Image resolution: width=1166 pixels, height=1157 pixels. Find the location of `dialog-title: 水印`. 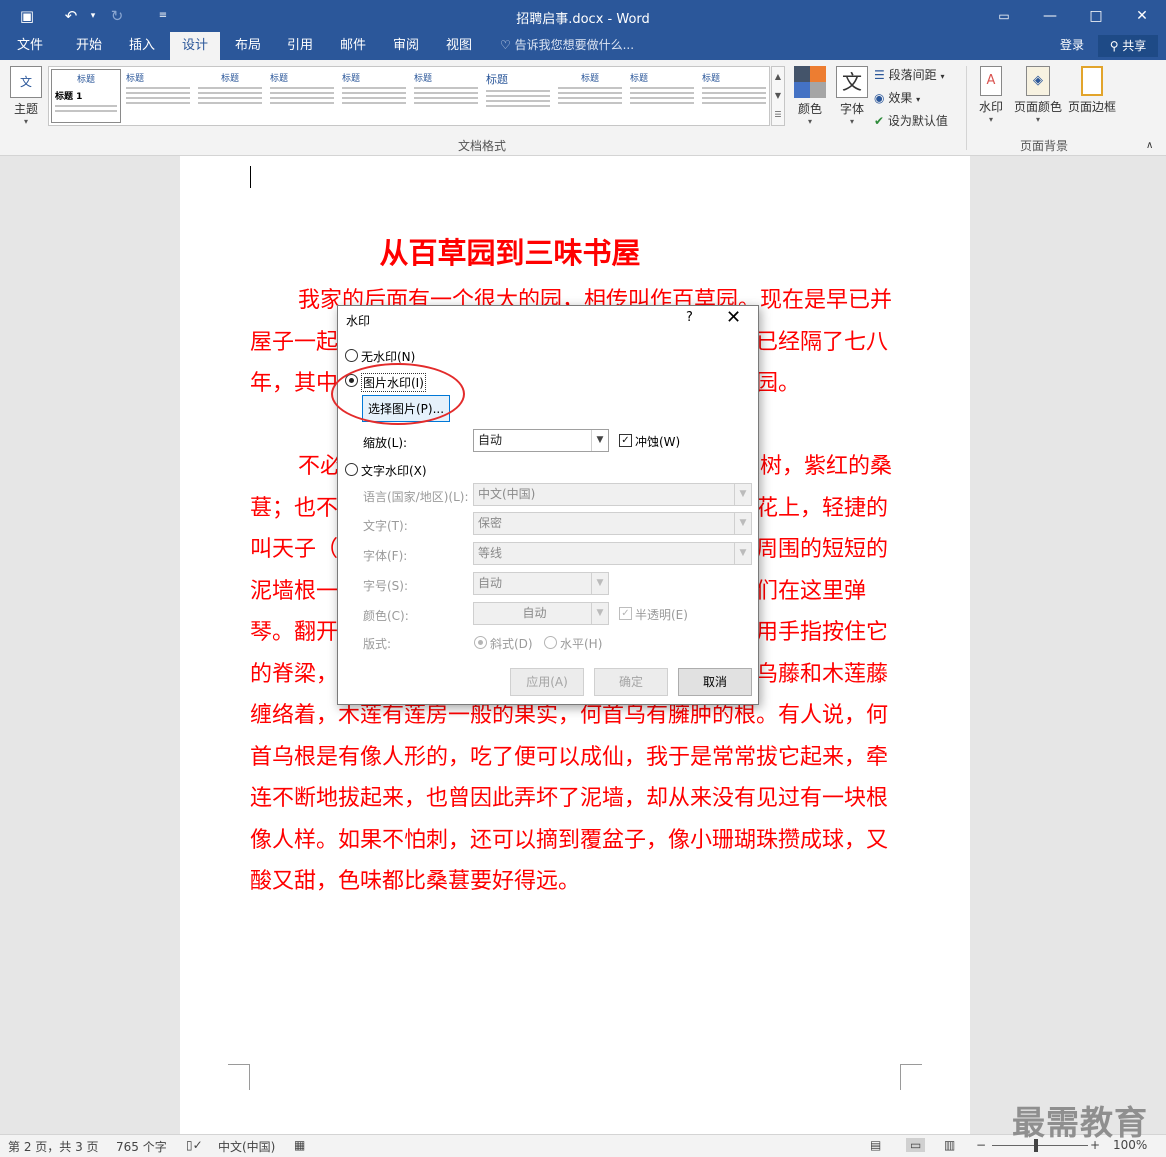

dialog-title: 水印 is located at coordinates (358, 321).